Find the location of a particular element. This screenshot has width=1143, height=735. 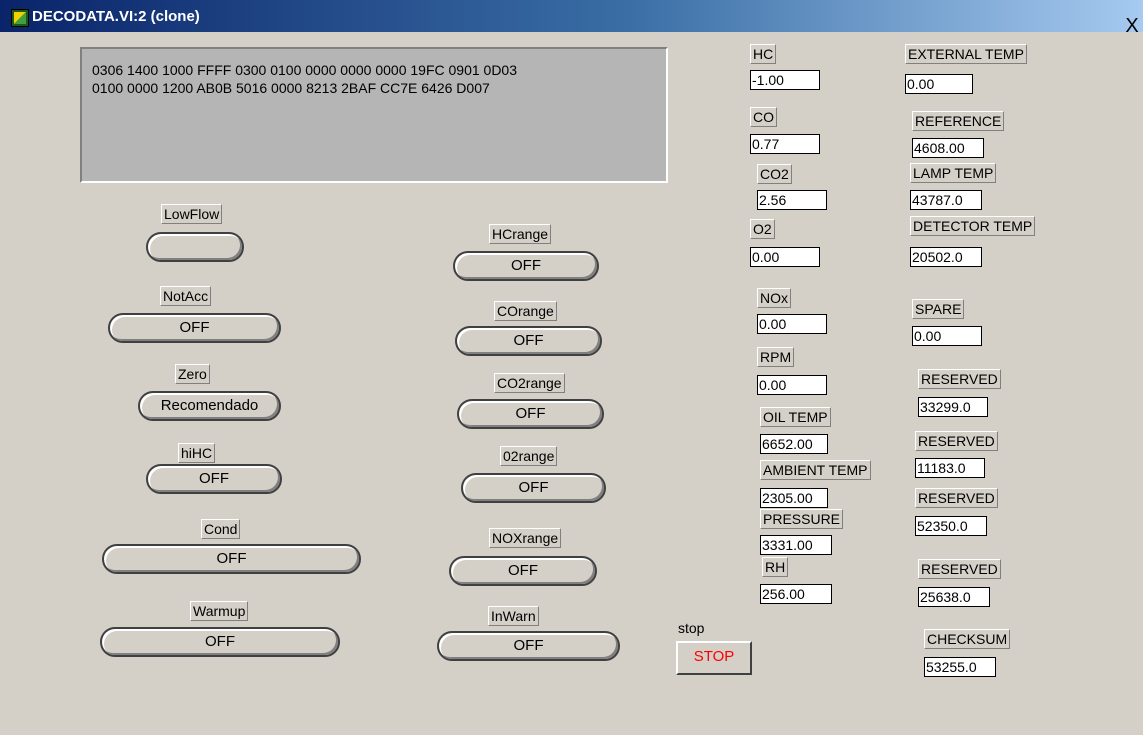

warmup-label: Warmup is located at coordinates (219, 611).